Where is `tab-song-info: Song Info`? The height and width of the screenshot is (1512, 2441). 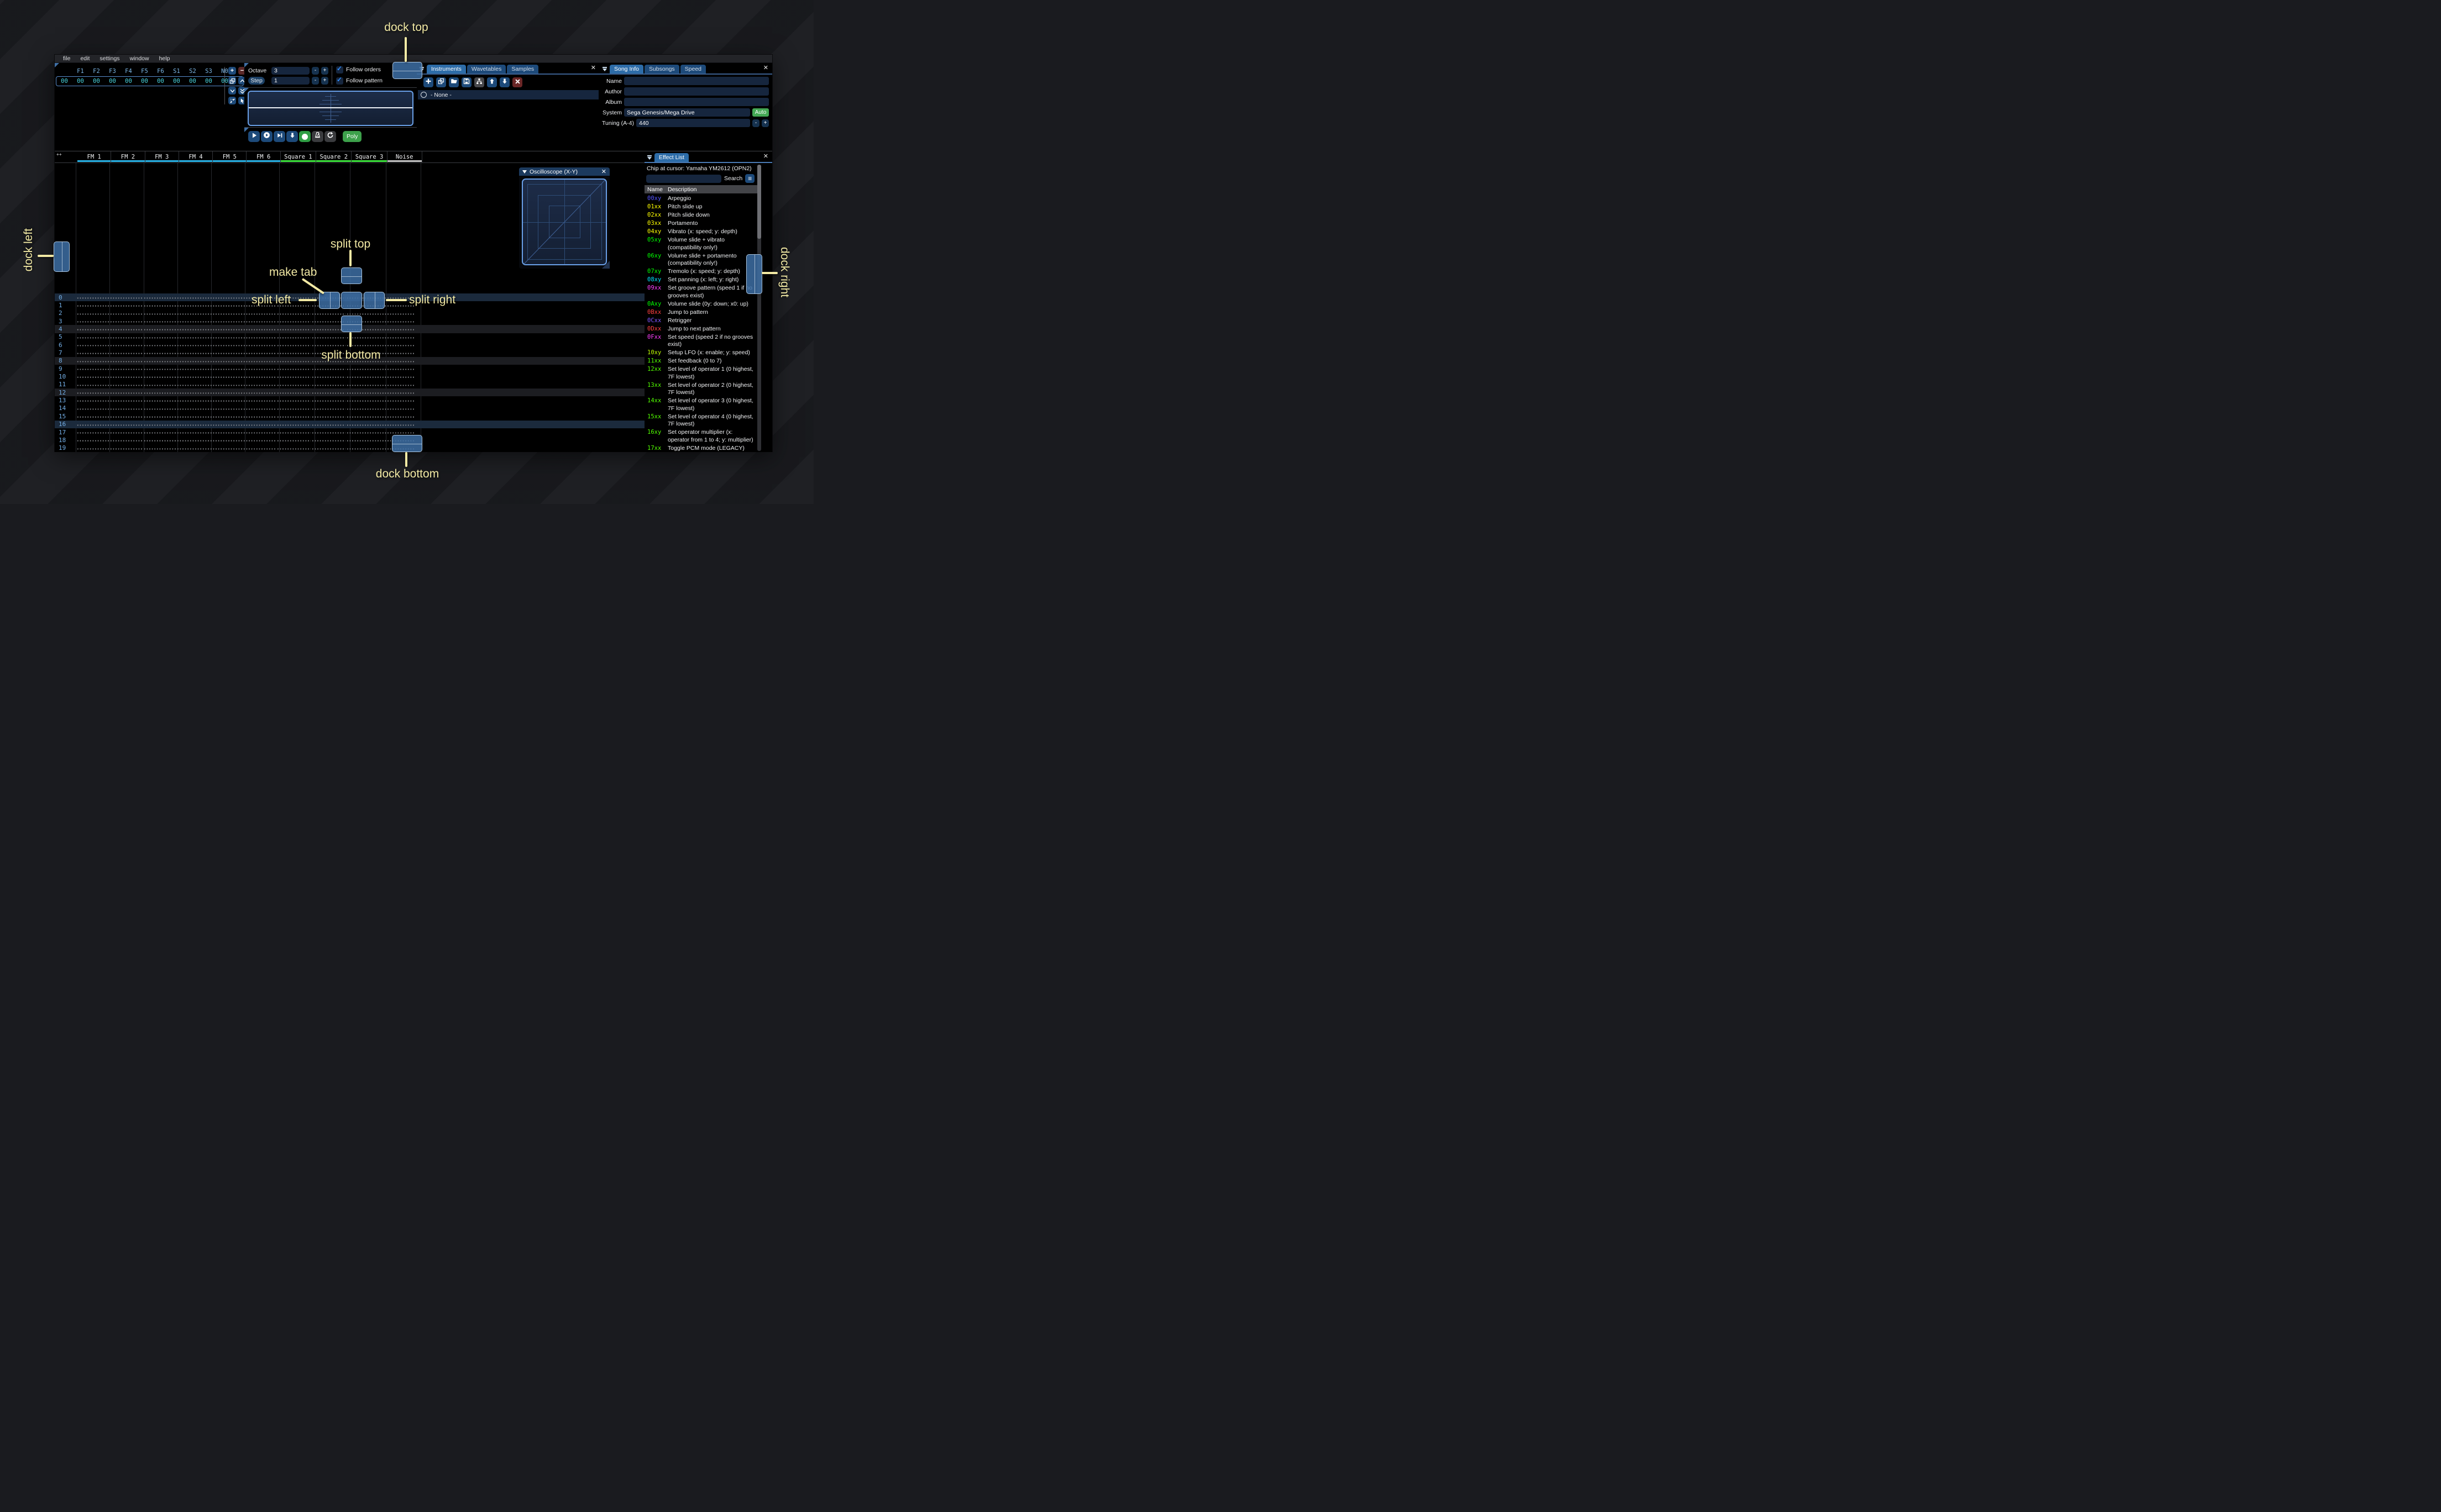 tab-song-info: Song Info is located at coordinates (626, 69).